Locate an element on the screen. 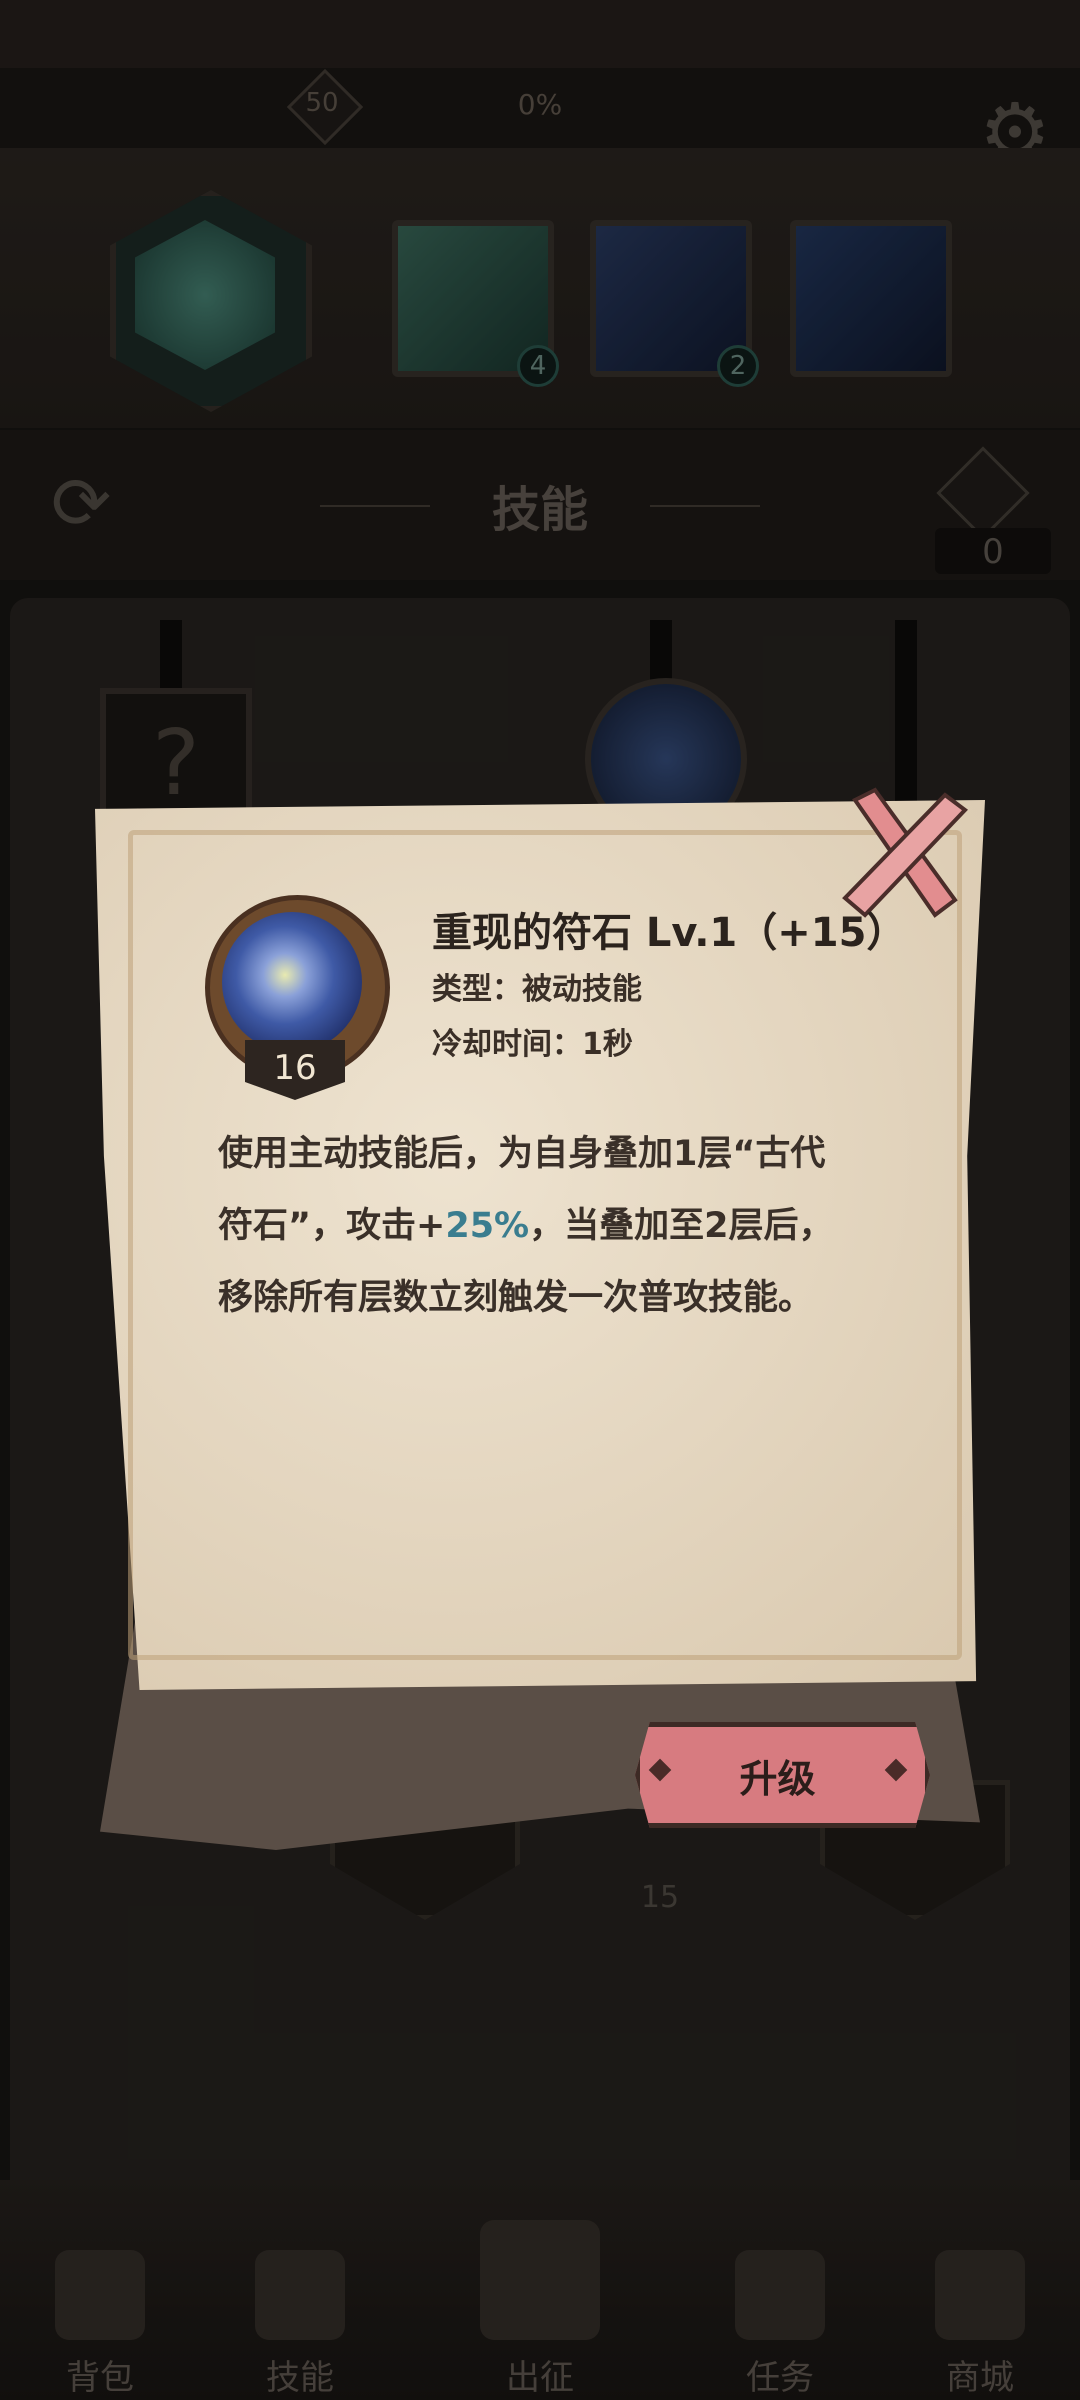 This screenshot has width=1080, height=2400. description-highlight: 25% is located at coordinates (487, 1226).